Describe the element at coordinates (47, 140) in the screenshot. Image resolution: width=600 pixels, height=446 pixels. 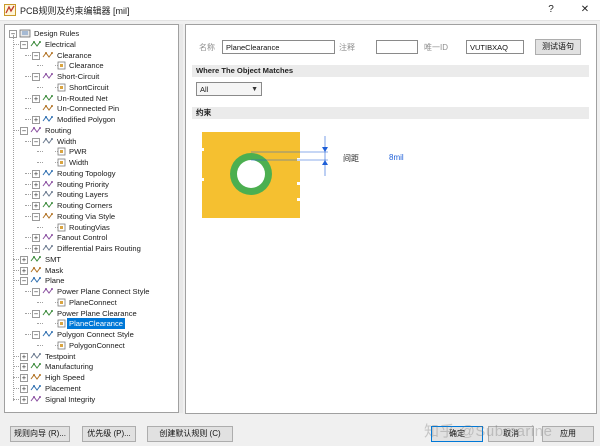
I see `width-icon` at that location.